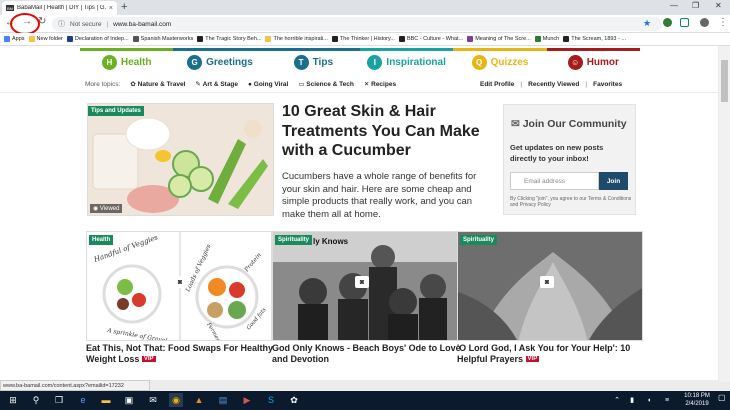  What do you see at coordinates (613, 181) in the screenshot?
I see `join-button: Join` at bounding box center [613, 181].